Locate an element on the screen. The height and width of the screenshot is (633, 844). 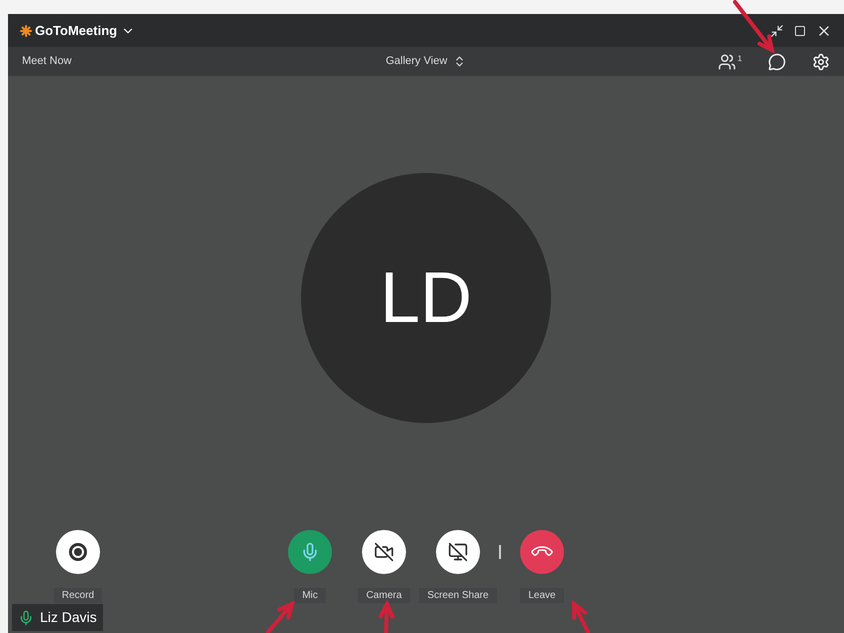
control-label: Leave is located at coordinates (542, 595).